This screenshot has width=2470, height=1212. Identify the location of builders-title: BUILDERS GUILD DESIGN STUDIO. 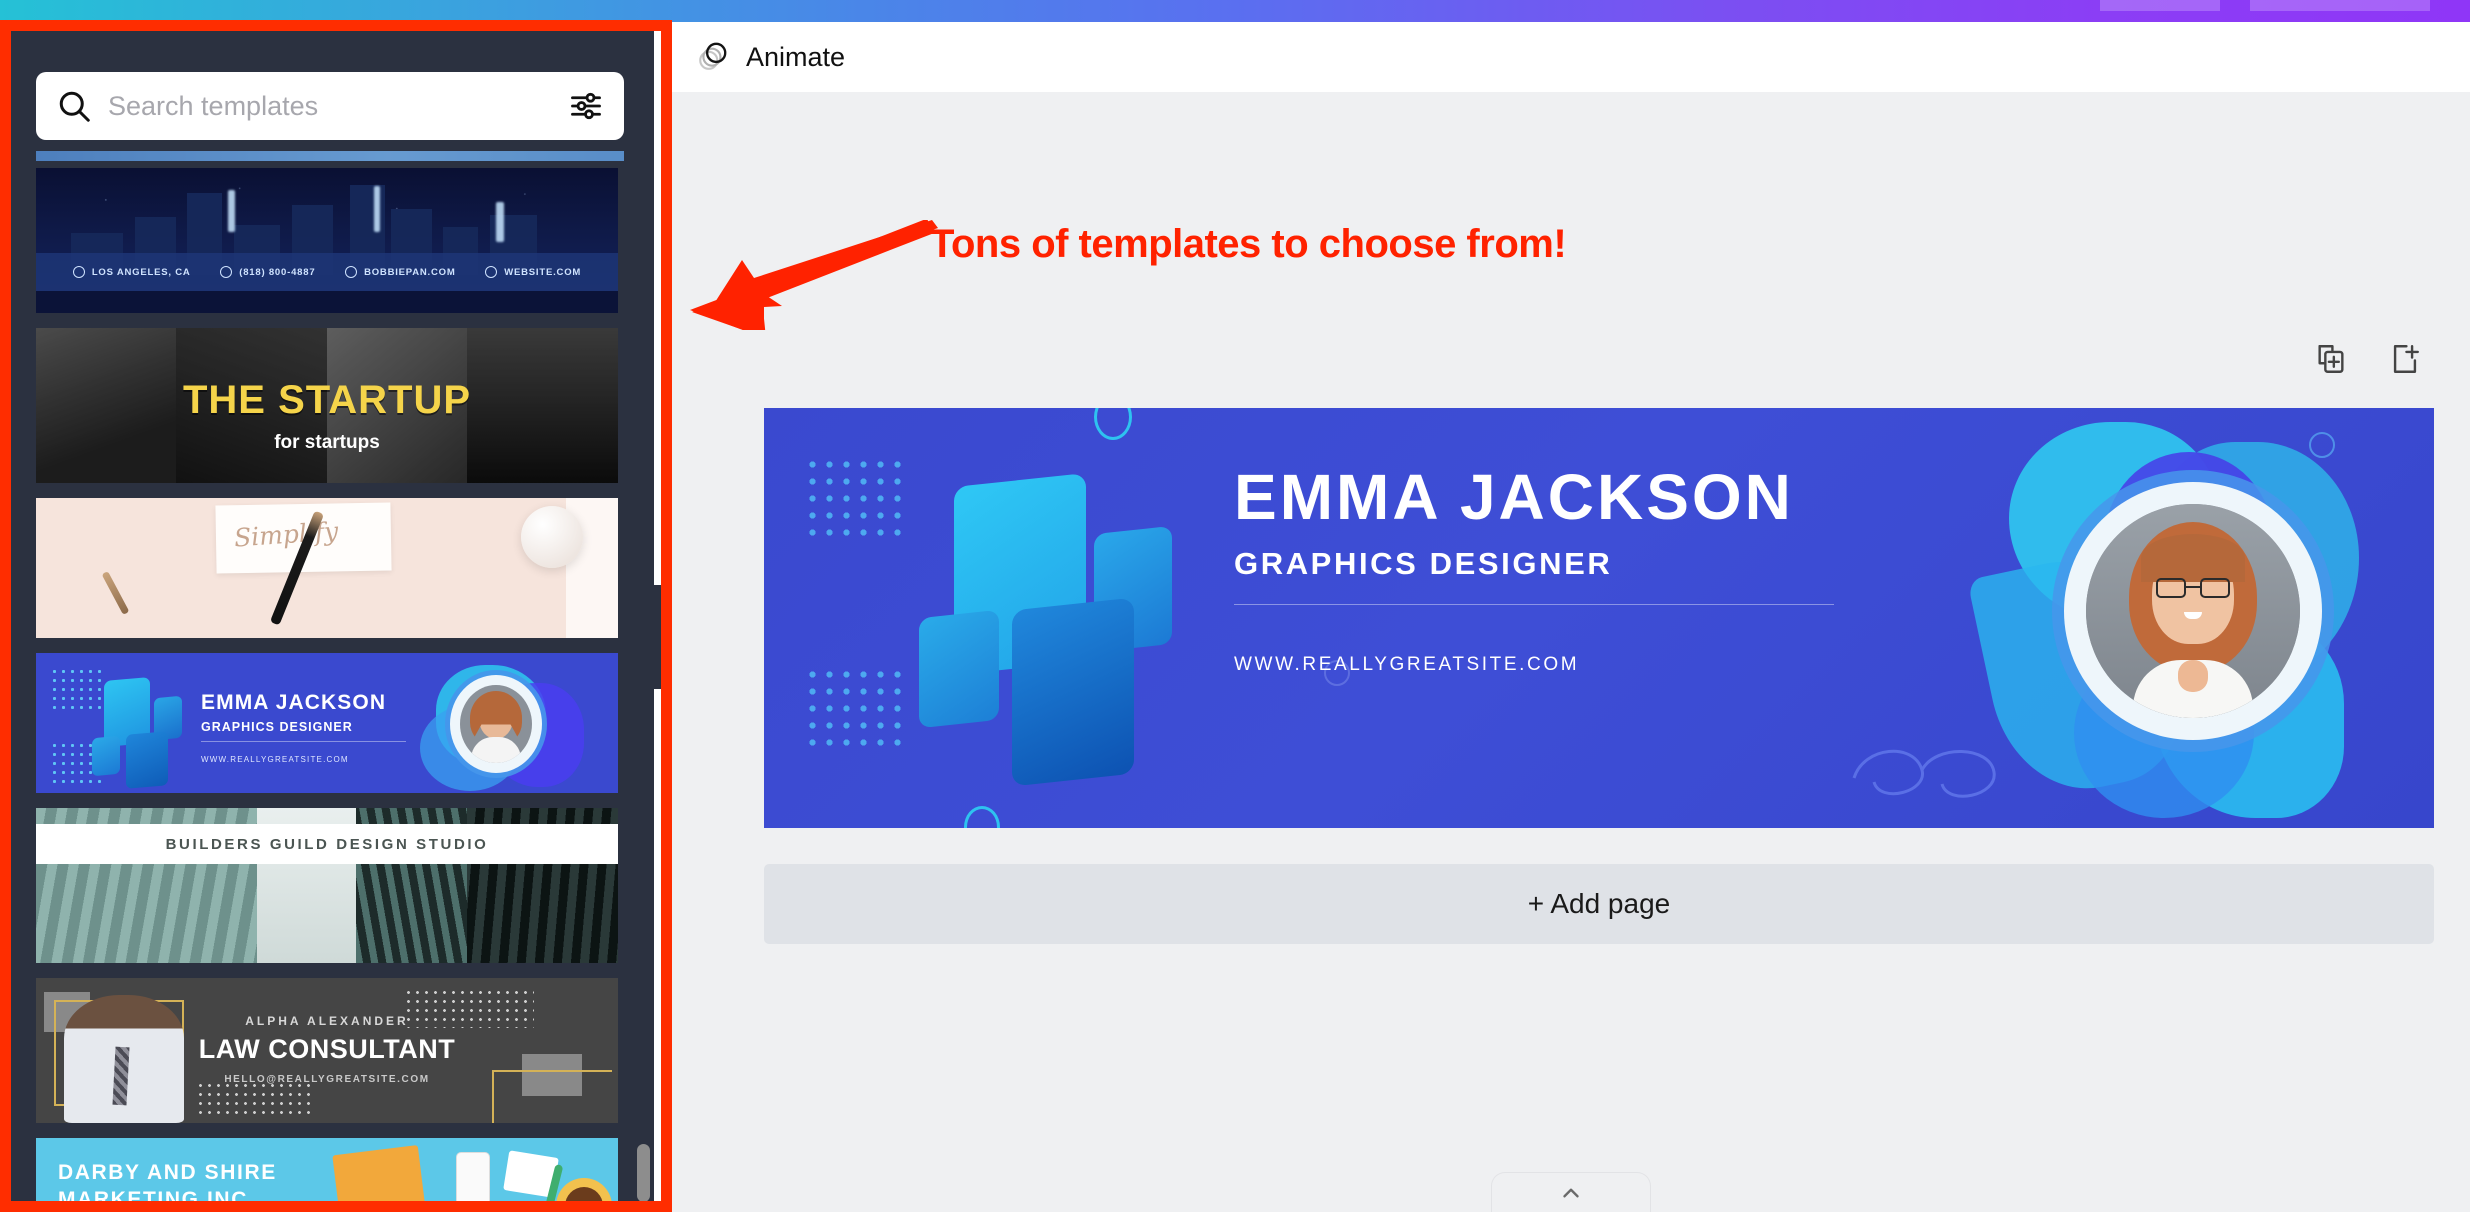
(327, 844).